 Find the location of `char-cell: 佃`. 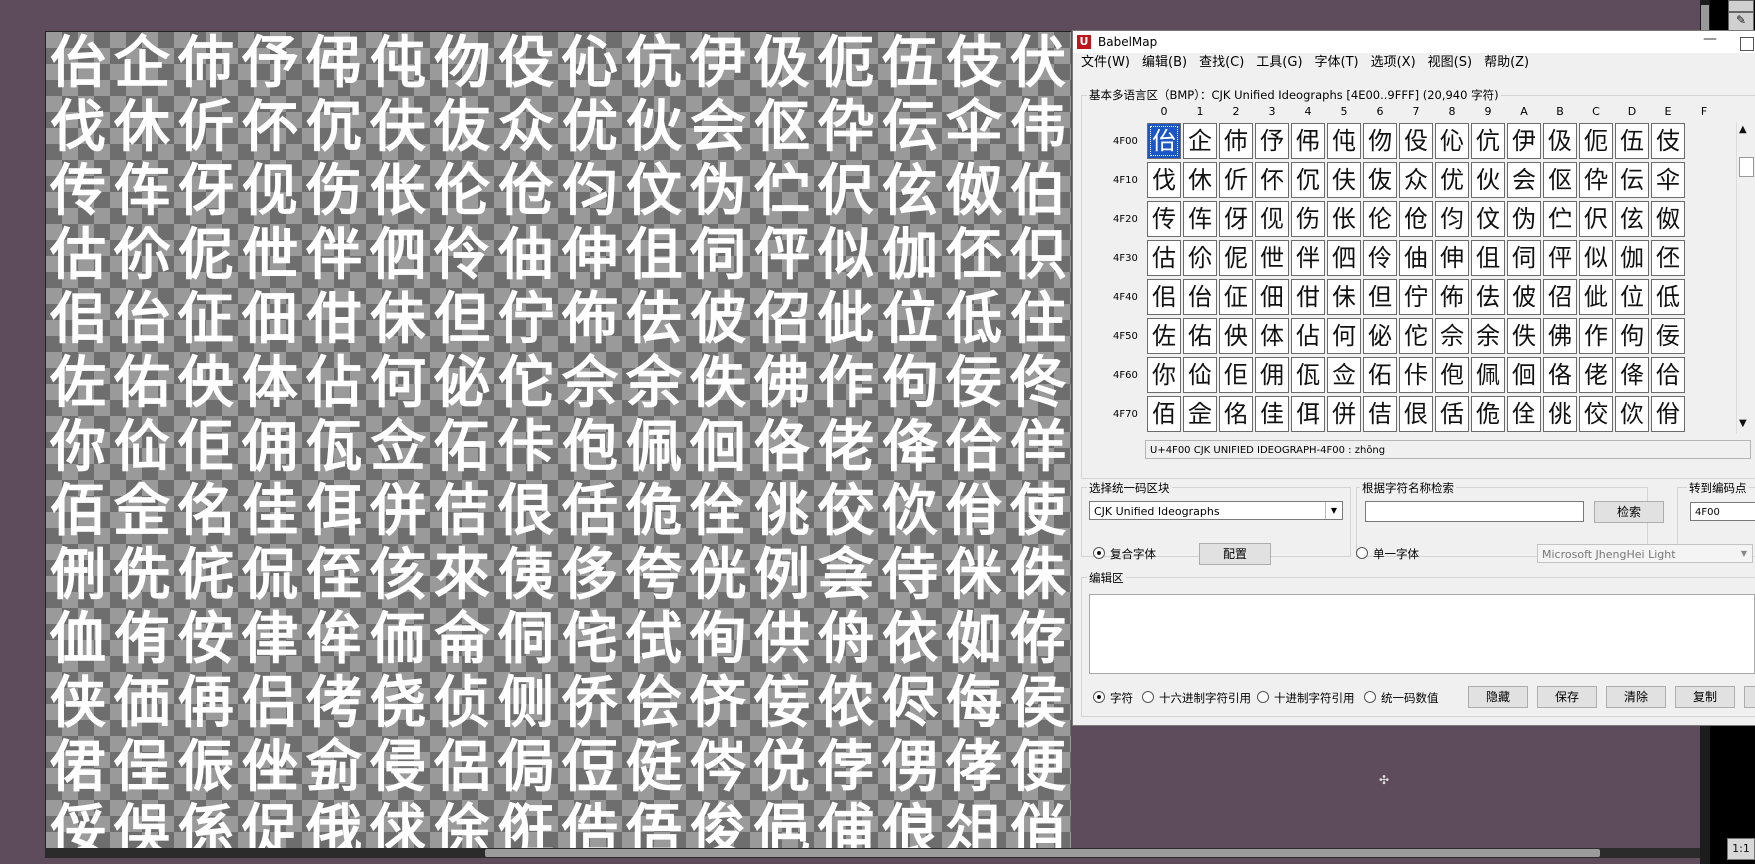

char-cell: 佃 is located at coordinates (1272, 297).